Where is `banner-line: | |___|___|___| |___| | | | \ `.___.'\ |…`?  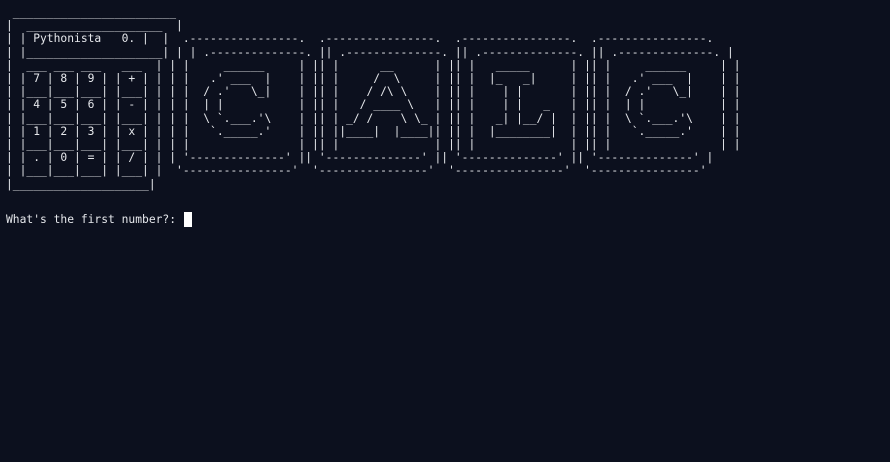 banner-line: | |___|___|___| |___| | | | \ `.___.'\ |… is located at coordinates (373, 118).